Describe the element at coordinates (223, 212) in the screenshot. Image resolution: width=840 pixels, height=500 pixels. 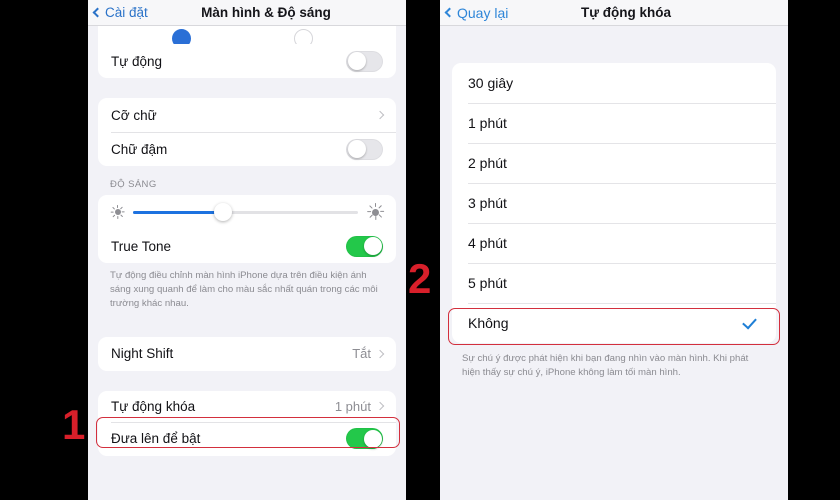
I see `brightness-slider-knob` at that location.